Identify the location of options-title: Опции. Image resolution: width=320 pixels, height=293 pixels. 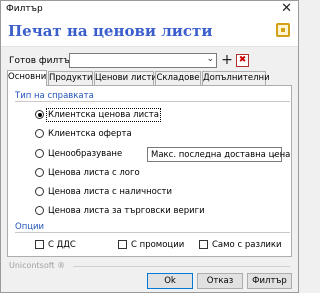
(30, 227).